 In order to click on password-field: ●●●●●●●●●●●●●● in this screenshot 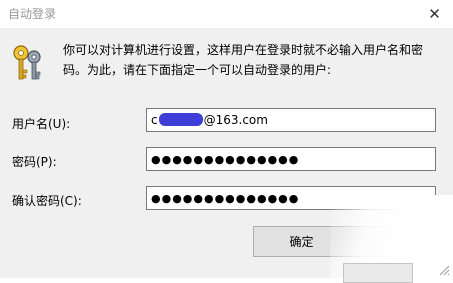, I will do `click(291, 159)`.